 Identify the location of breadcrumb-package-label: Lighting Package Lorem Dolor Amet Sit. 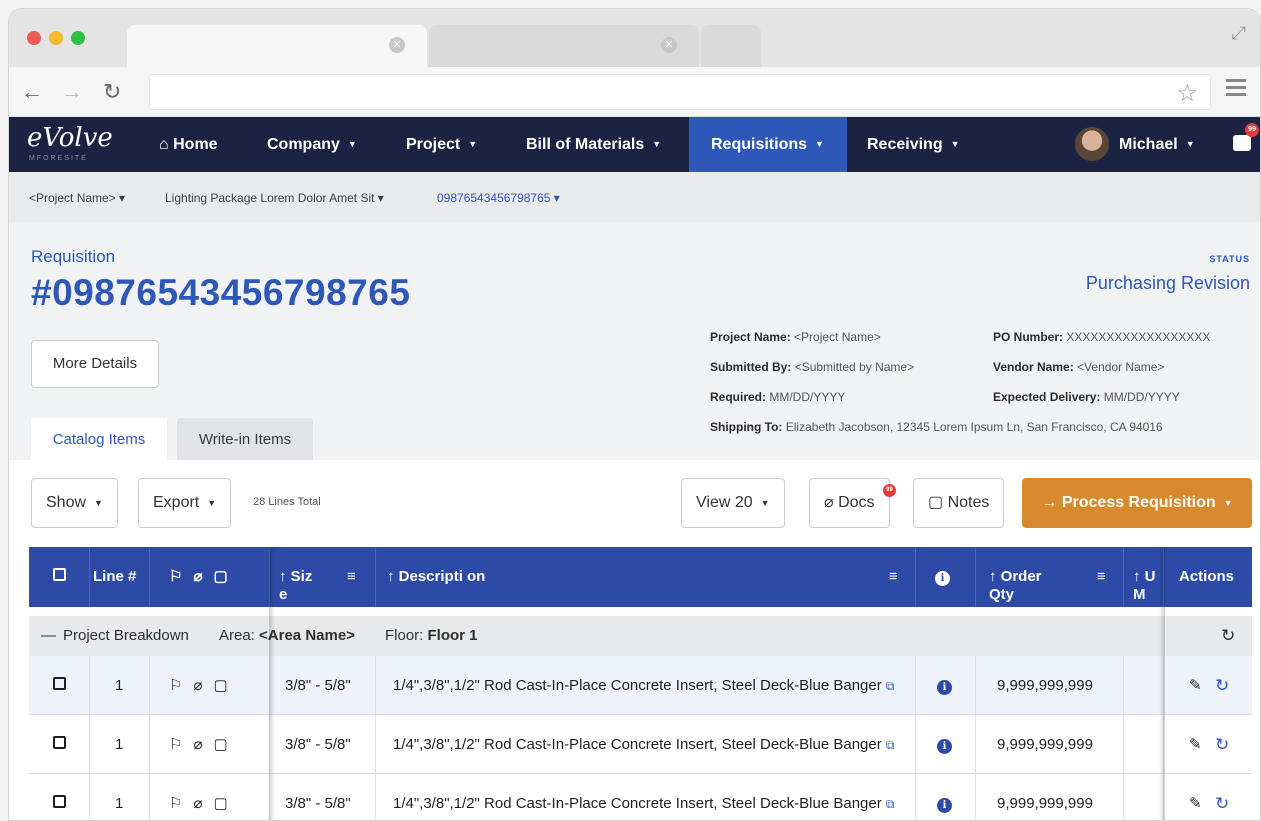
(270, 198).